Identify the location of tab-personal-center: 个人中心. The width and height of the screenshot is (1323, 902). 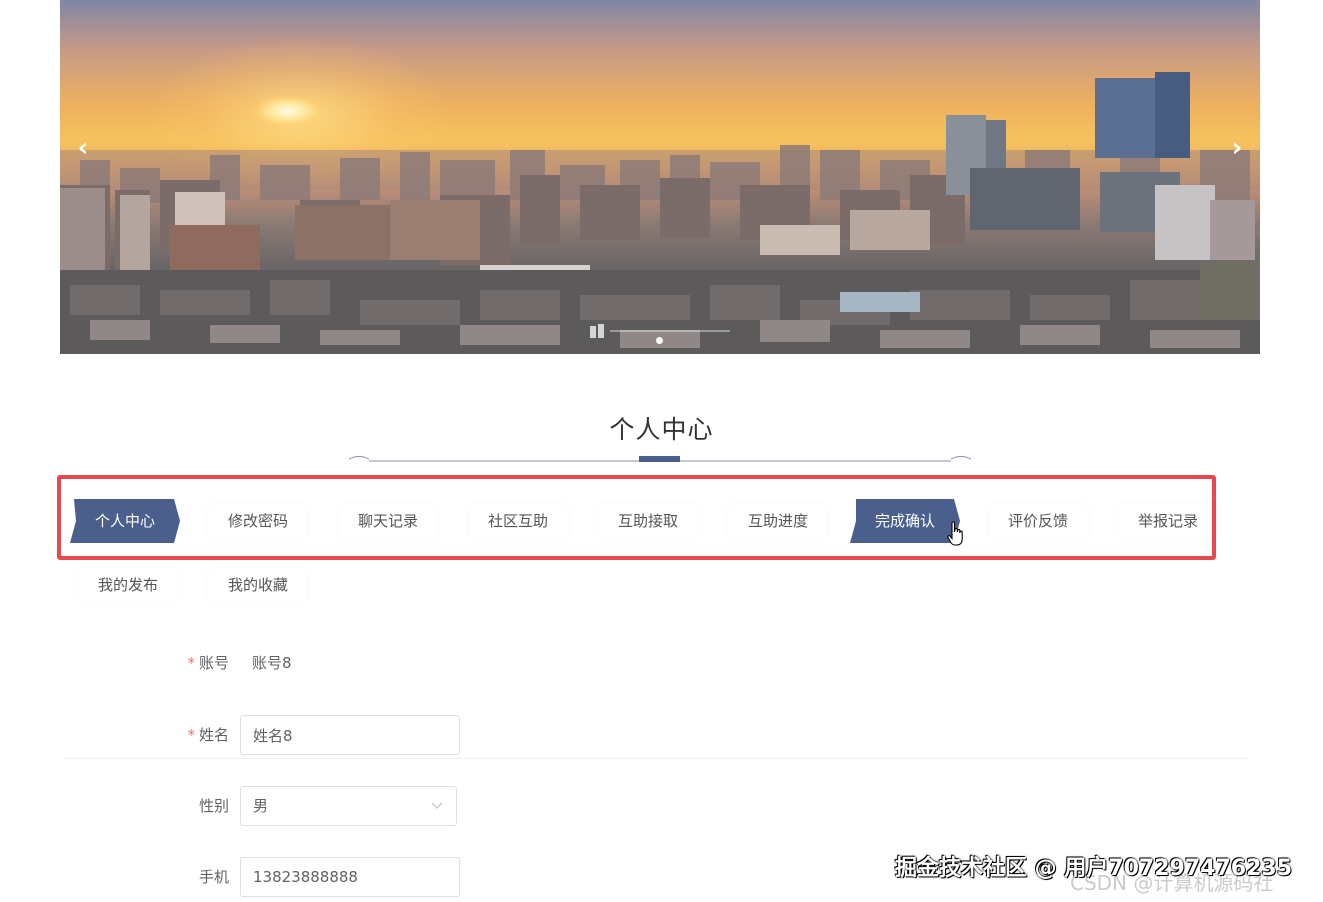
(125, 521).